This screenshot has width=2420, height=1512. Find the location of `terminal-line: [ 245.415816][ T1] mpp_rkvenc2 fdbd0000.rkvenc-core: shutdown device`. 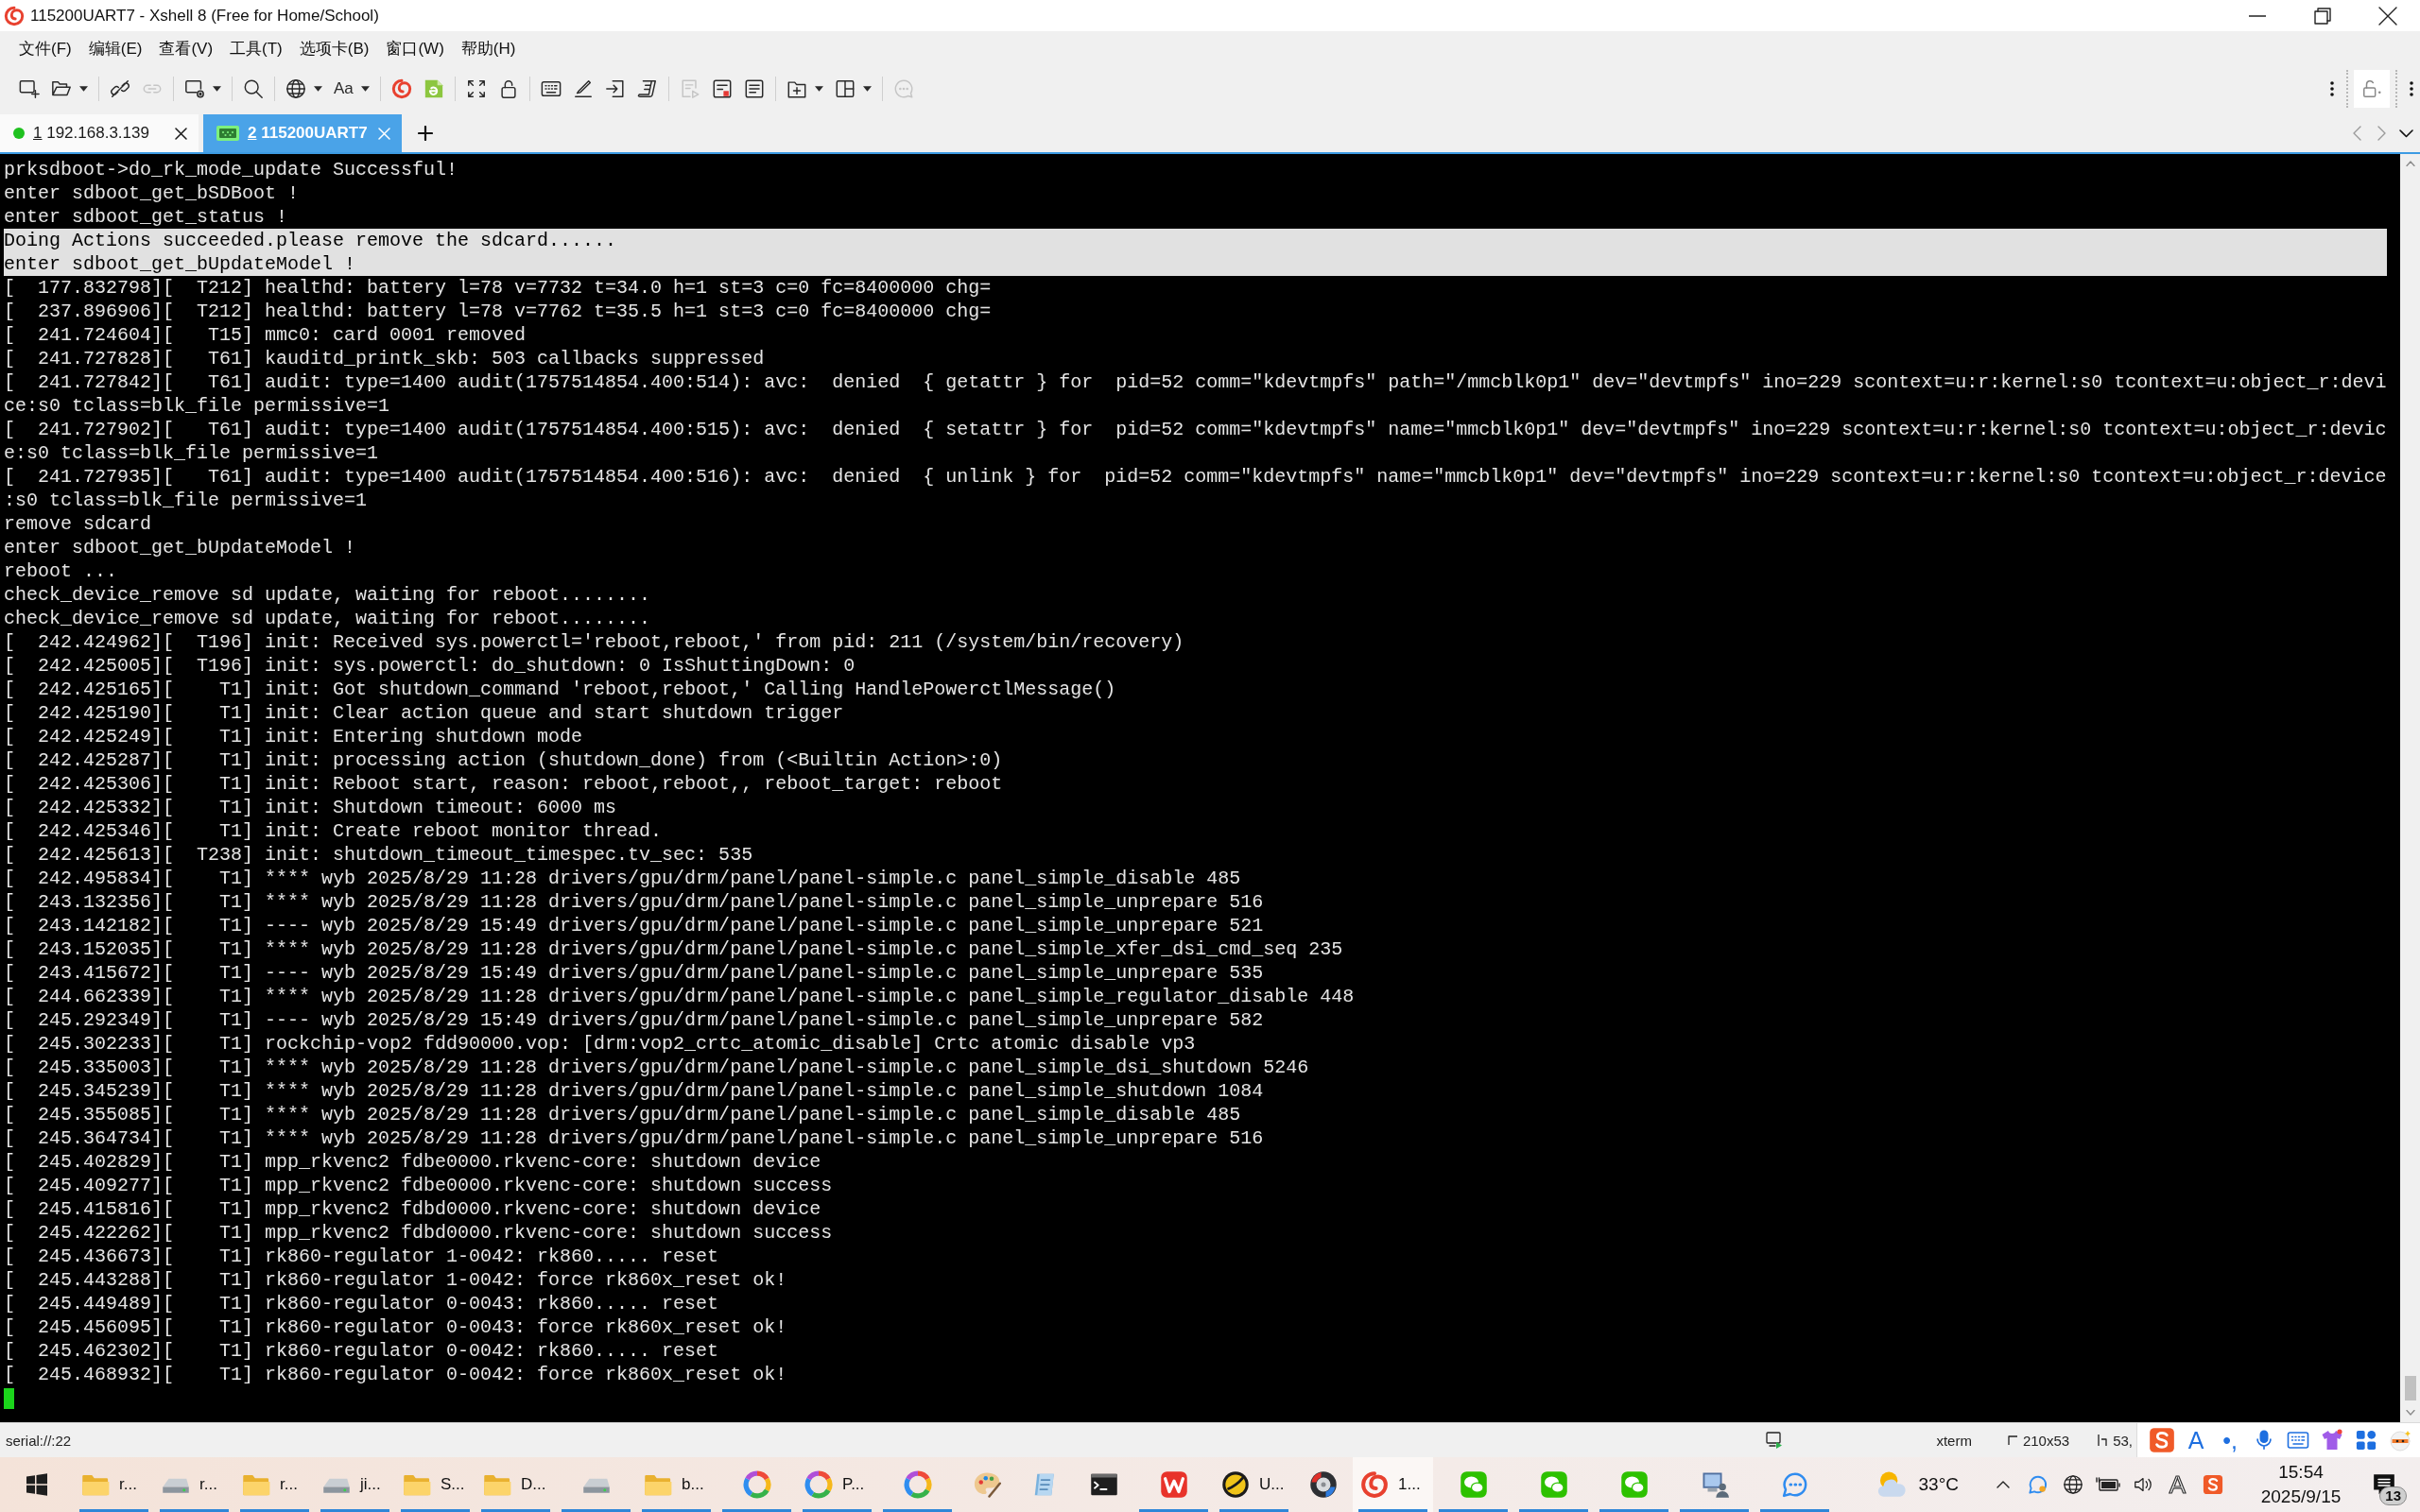

terminal-line: [ 245.415816][ T1] mpp_rkvenc2 fdbd0000.rkvenc-core: shutdown device is located at coordinates (412, 1209).